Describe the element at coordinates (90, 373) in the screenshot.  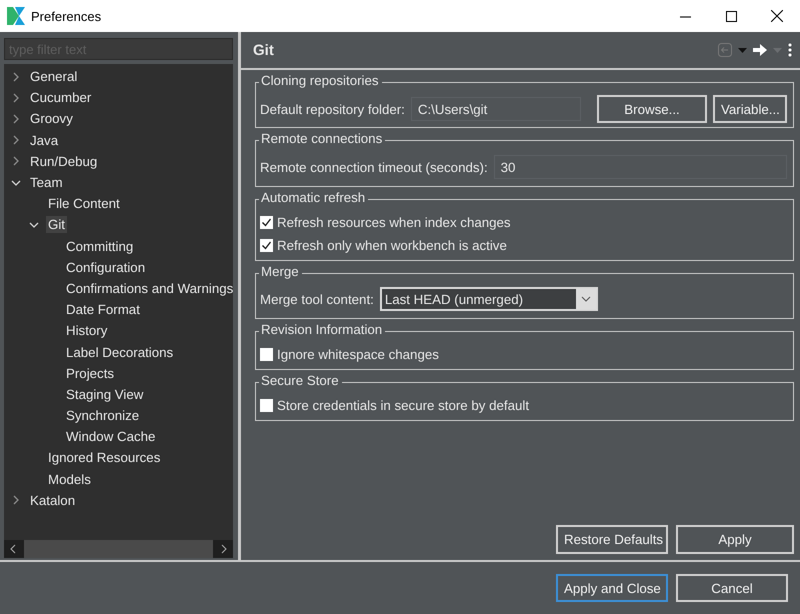
I see `tree-item: Projects` at that location.